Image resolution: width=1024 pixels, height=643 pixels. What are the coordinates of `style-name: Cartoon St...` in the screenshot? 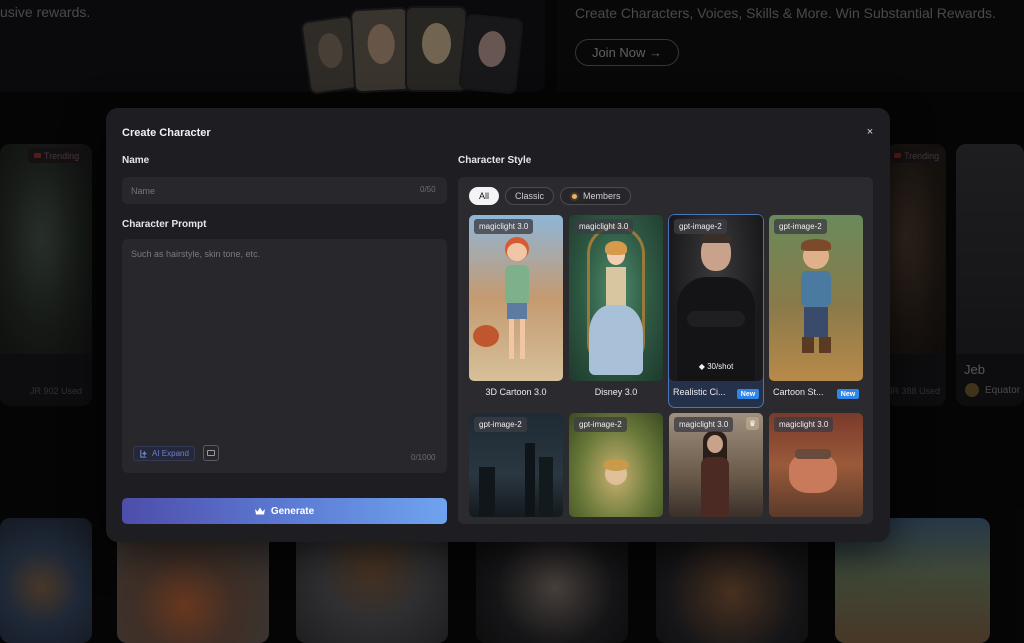 It's located at (798, 392).